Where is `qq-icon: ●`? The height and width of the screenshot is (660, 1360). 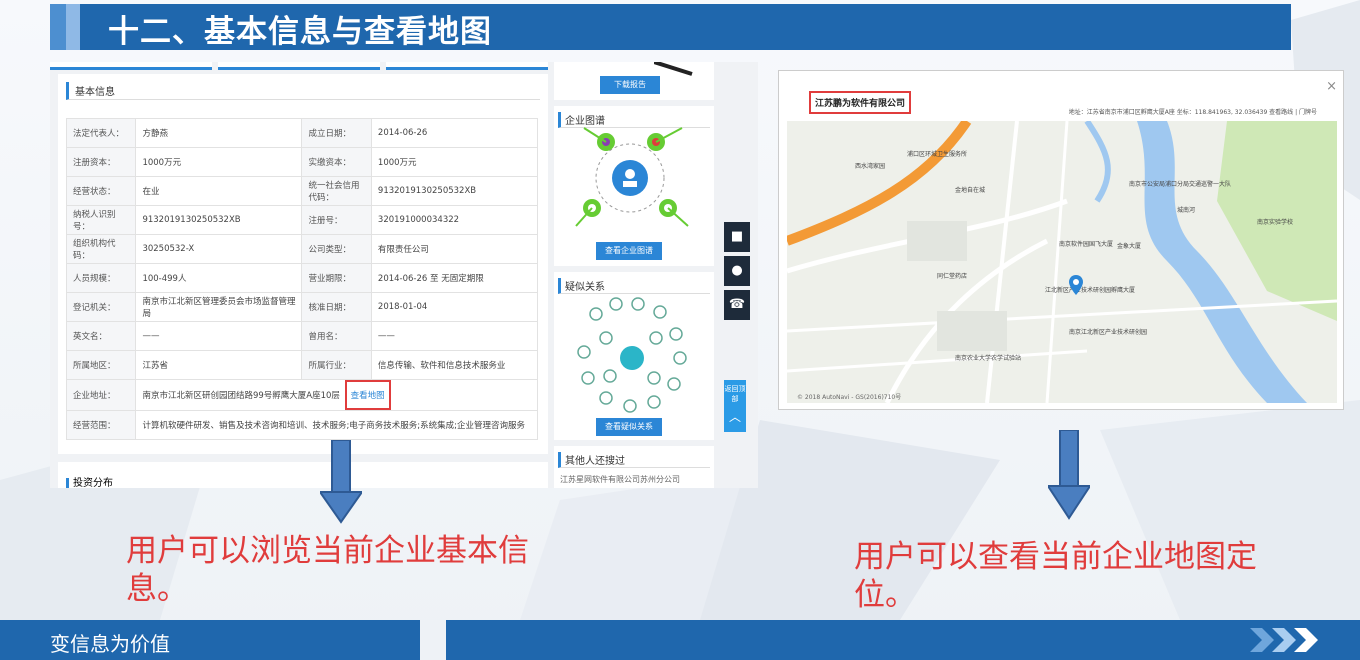 qq-icon: ● is located at coordinates (737, 271).